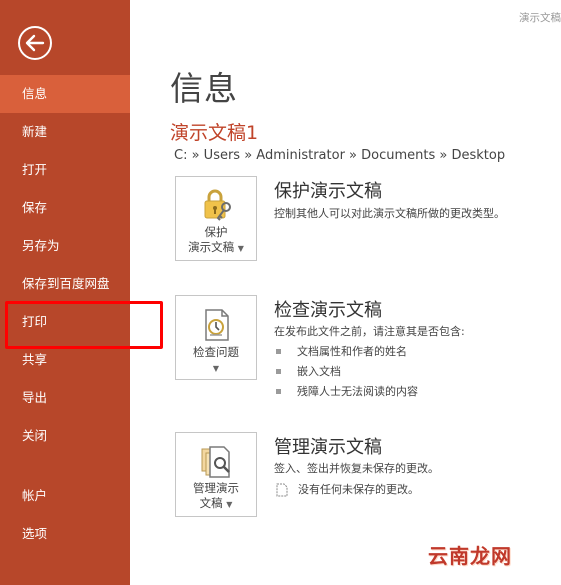  I want to click on sidebar-item-export: 导出, so click(65, 398).